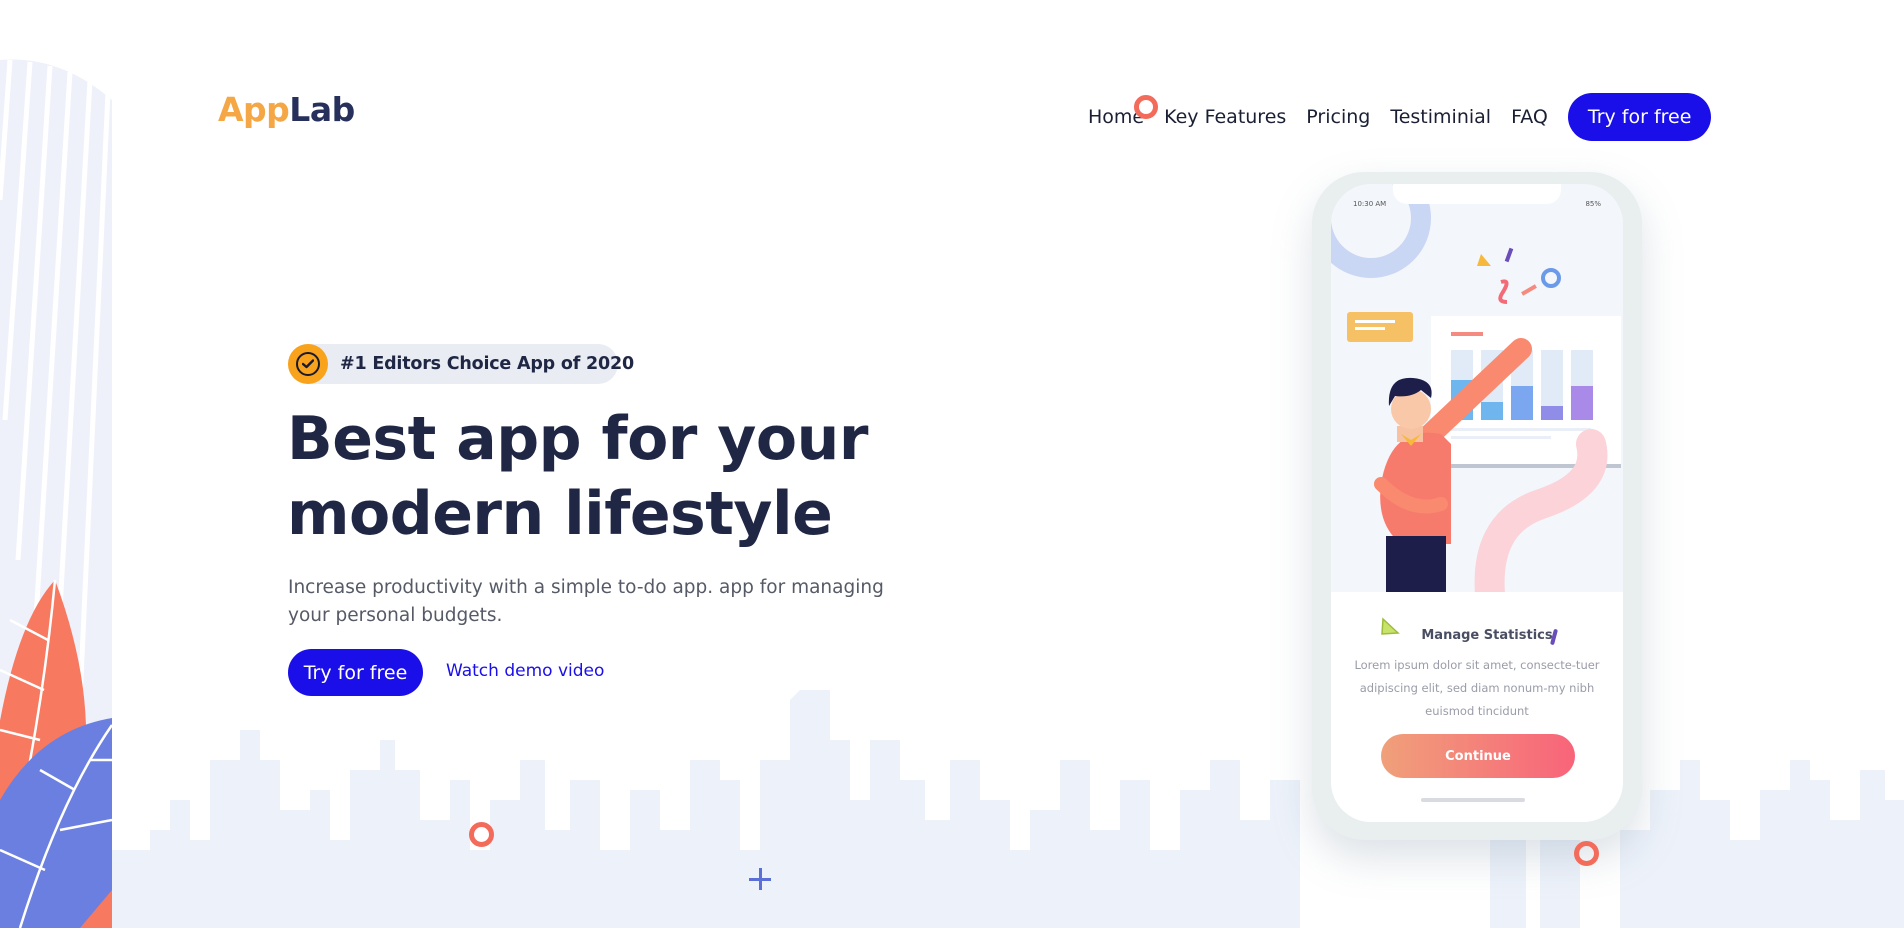  Describe the element at coordinates (1146, 107) in the screenshot. I see `decor-ring-nav` at that location.